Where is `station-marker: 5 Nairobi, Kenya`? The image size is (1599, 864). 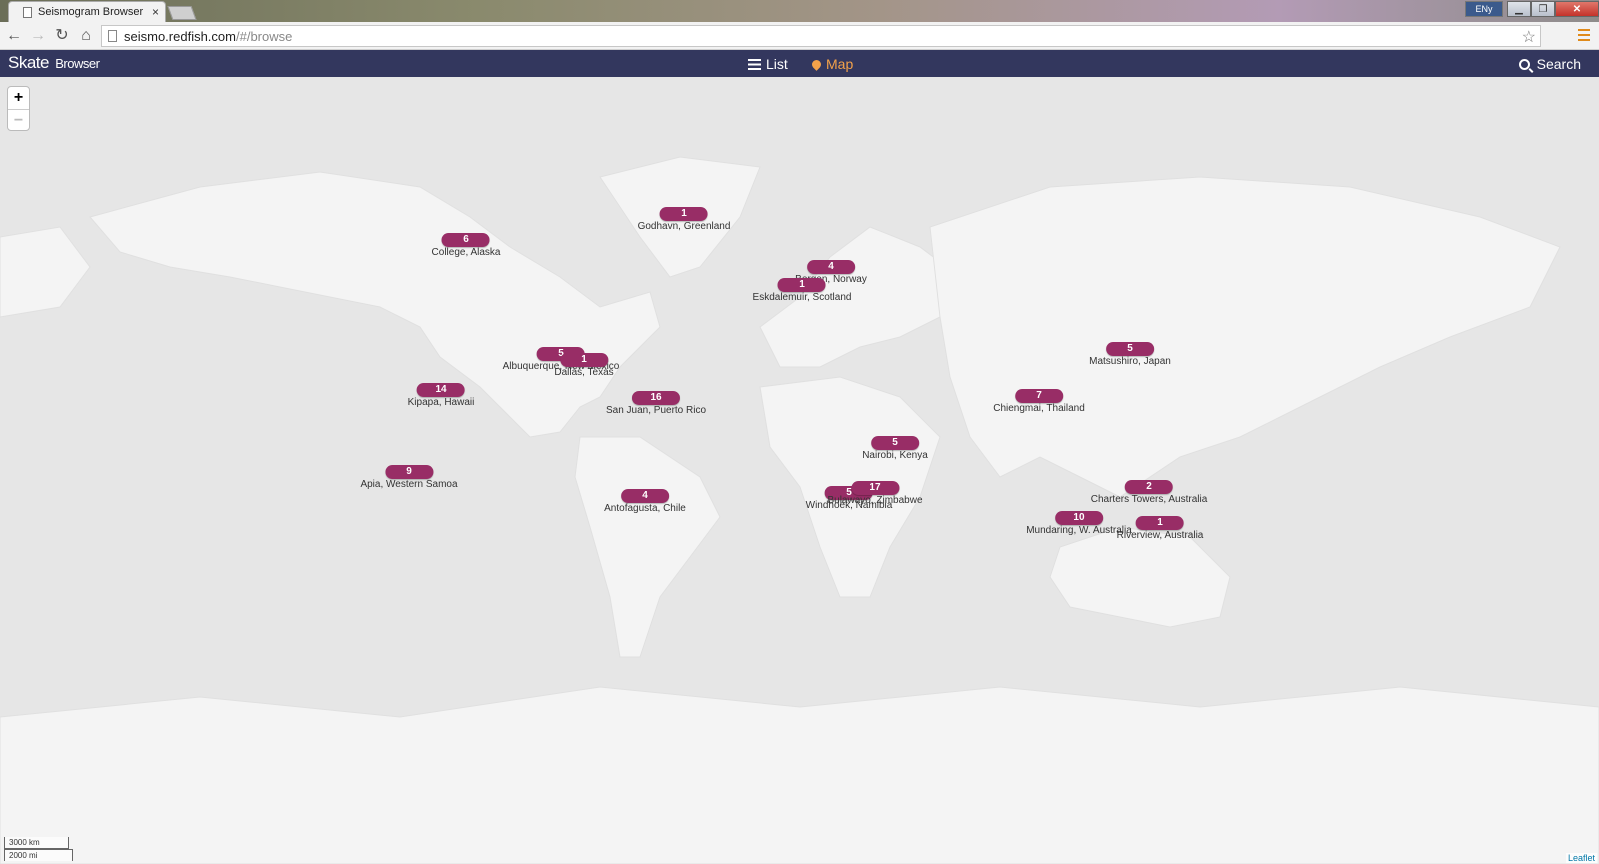 station-marker: 5 Nairobi, Kenya is located at coordinates (895, 446).